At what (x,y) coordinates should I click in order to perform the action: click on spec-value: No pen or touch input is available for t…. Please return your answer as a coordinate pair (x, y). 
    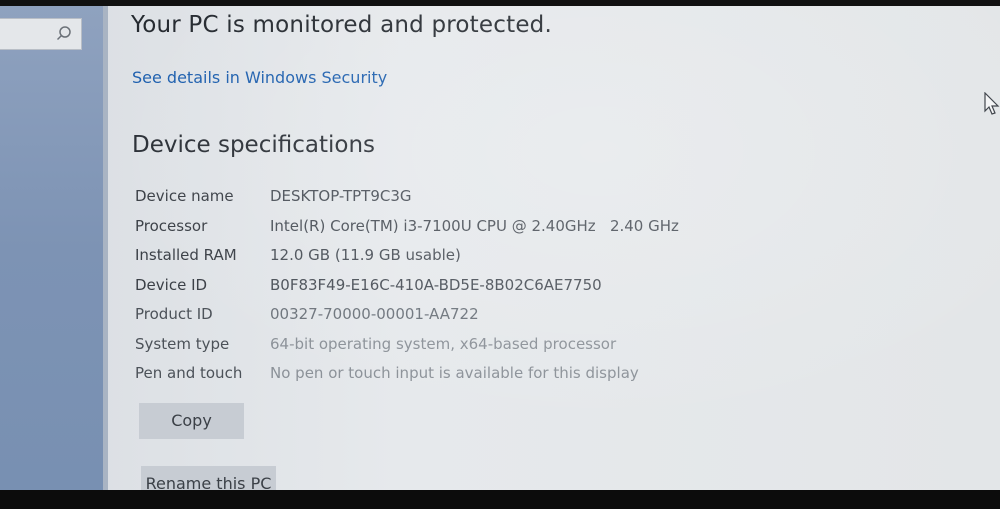
    Looking at the image, I should click on (454, 373).